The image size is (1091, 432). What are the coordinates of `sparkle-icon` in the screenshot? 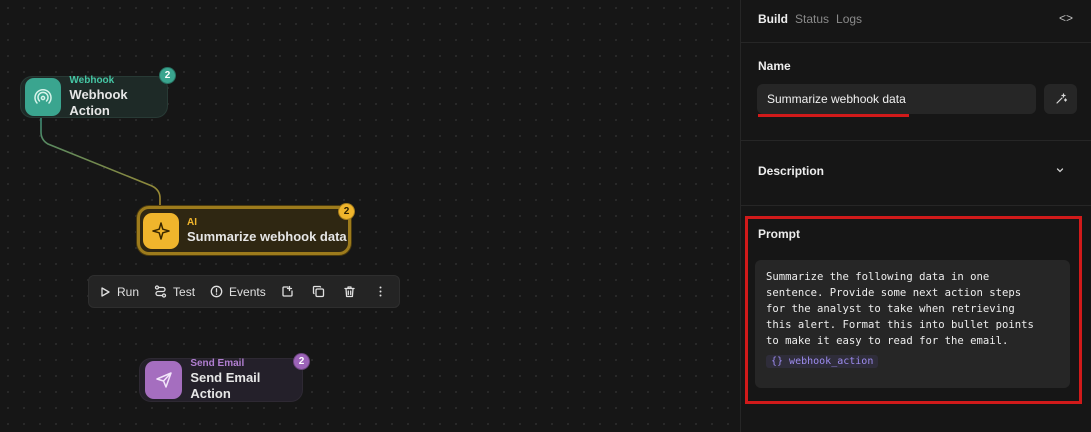 It's located at (161, 230).